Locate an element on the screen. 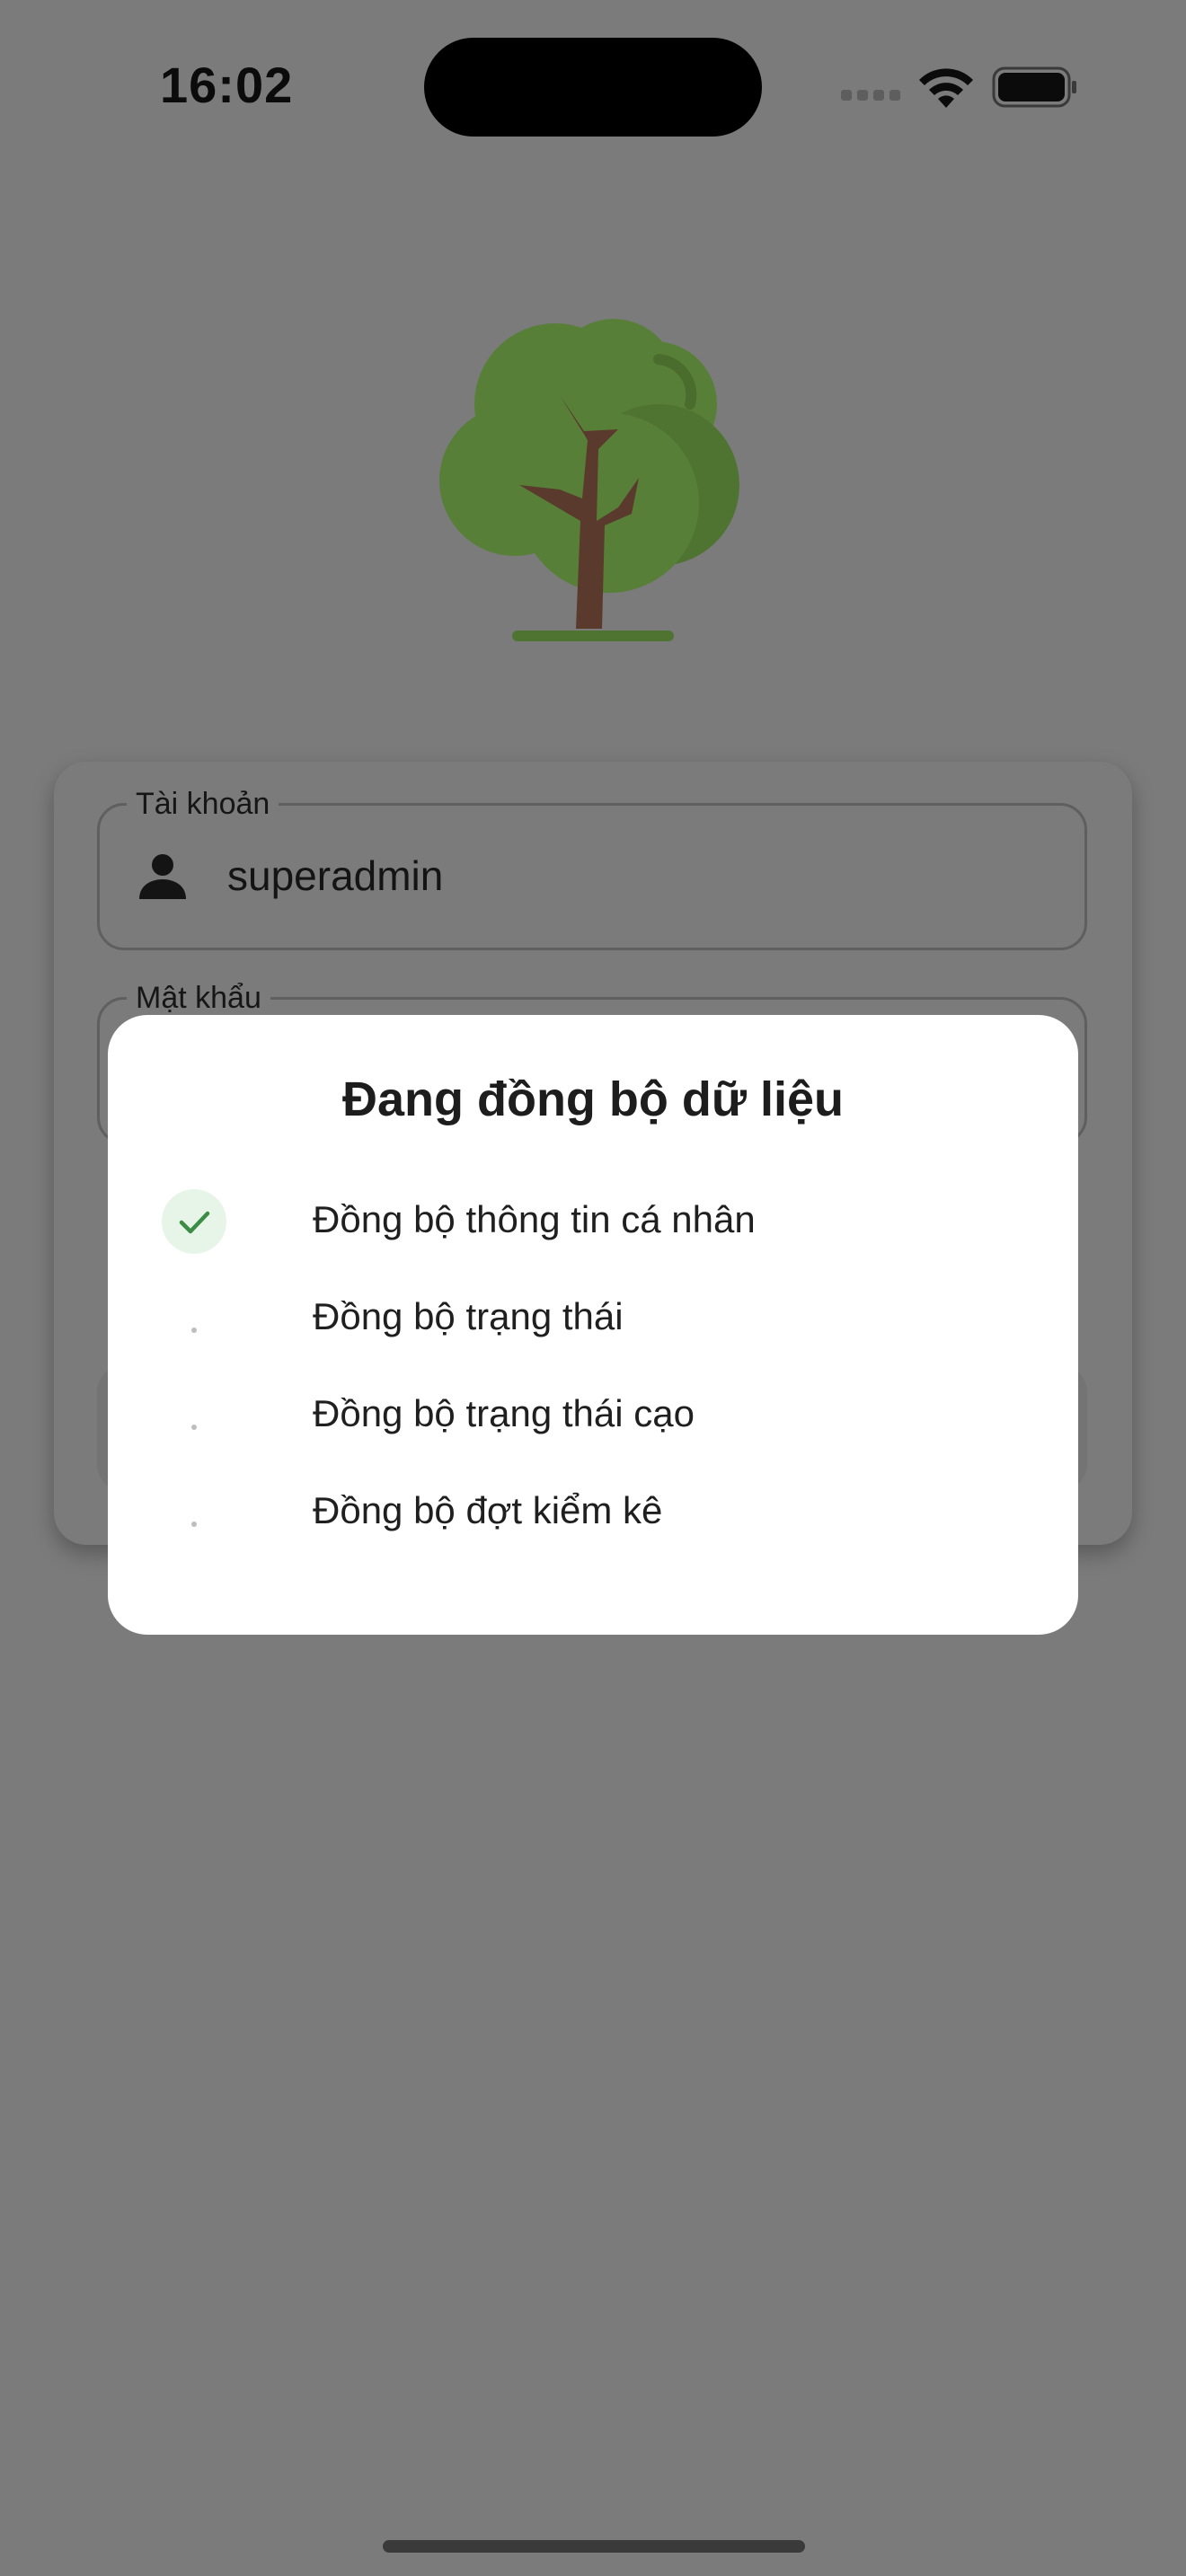 This screenshot has height=2576, width=1186. sync-step-inventory-round: Đồng bộ đợt kiểm kê is located at coordinates (593, 1516).